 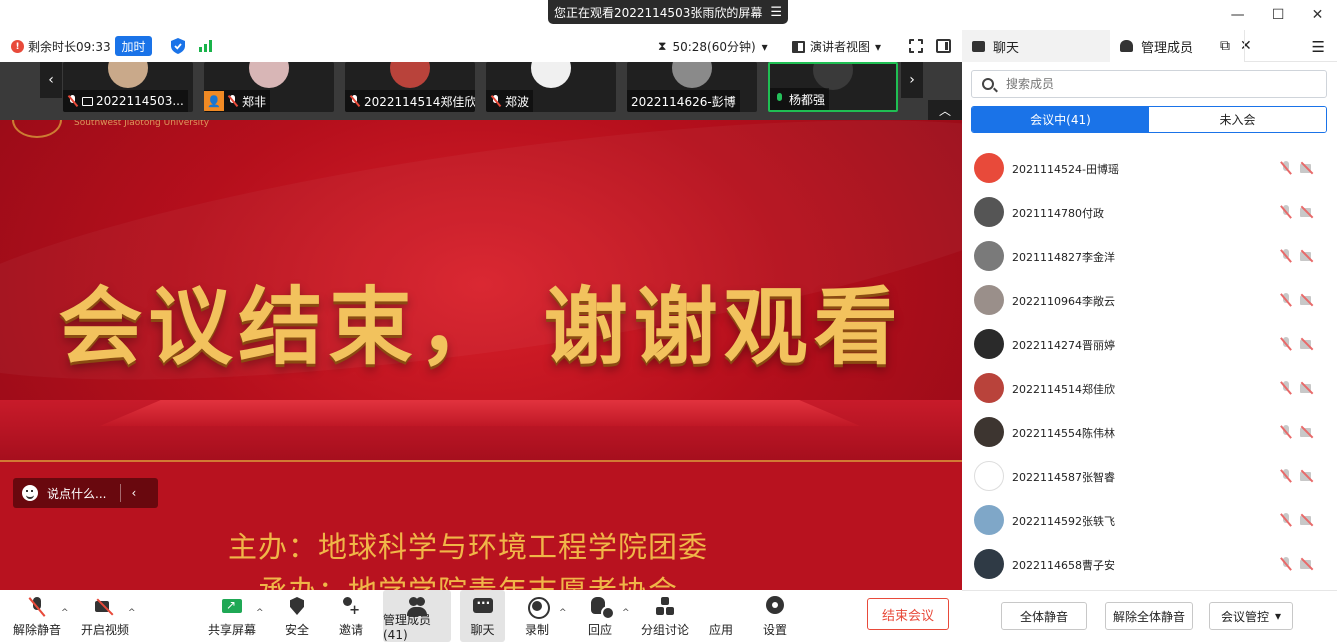 I want to click on collapse-strip-button: ︿, so click(x=945, y=110).